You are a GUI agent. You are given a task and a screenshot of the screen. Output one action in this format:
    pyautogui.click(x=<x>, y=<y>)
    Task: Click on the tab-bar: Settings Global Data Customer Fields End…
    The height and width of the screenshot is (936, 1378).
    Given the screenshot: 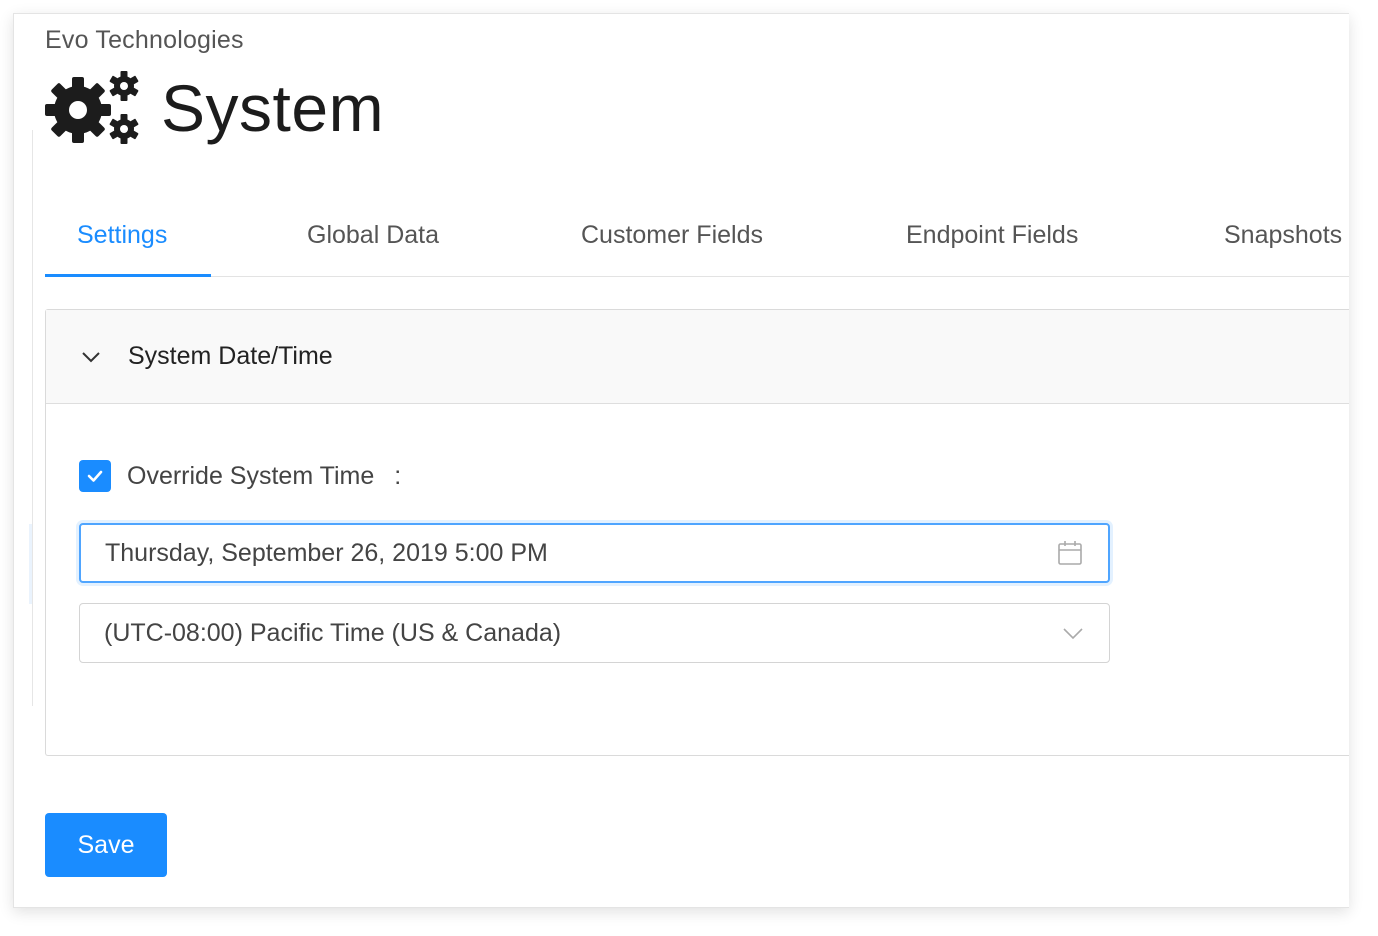 What is the action you would take?
    pyautogui.click(x=697, y=243)
    